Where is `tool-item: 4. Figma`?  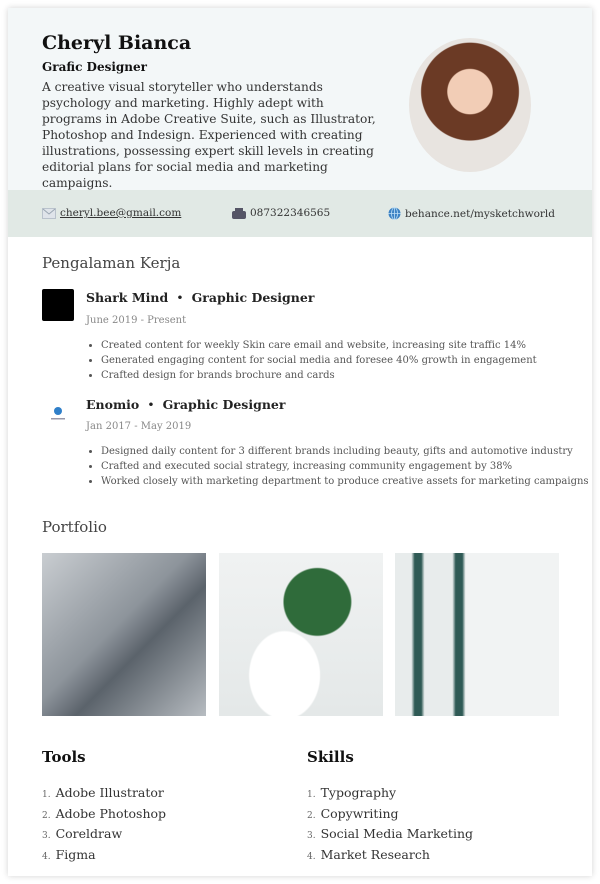
tool-item: 4. Figma is located at coordinates (69, 855).